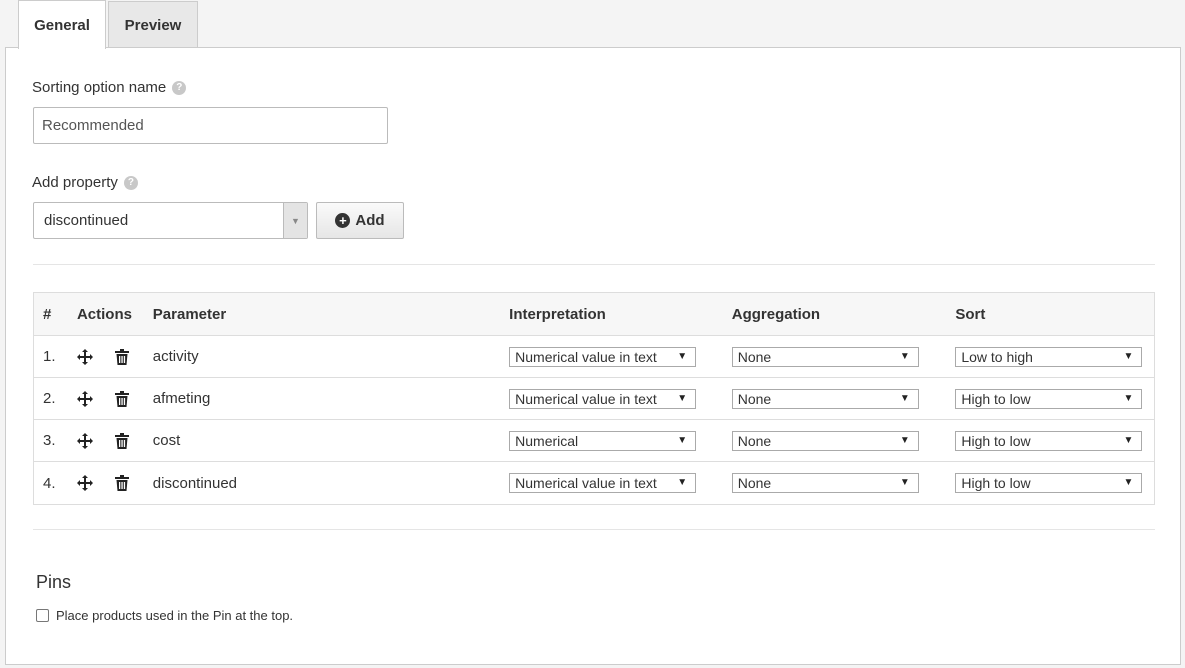  I want to click on row-parameter: activity, so click(175, 356).